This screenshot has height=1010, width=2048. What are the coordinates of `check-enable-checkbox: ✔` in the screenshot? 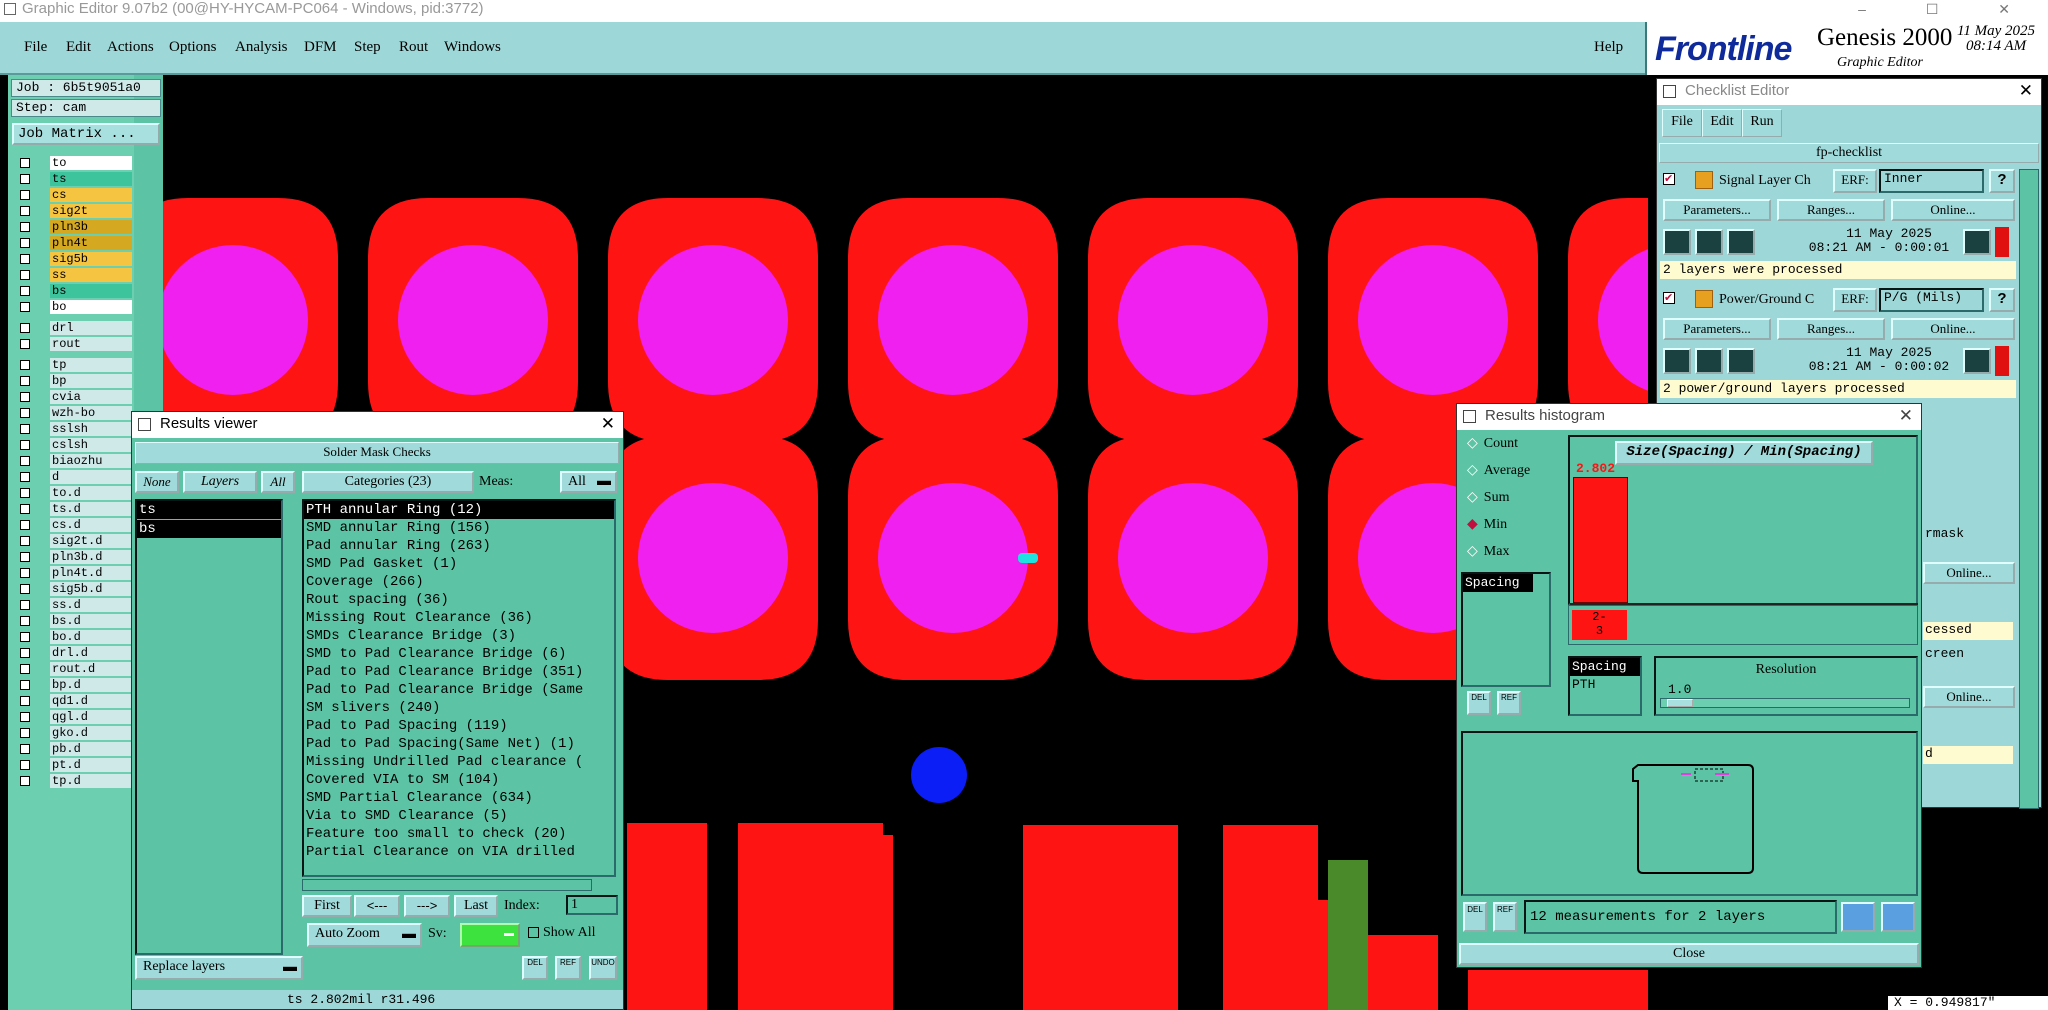 It's located at (1669, 179).